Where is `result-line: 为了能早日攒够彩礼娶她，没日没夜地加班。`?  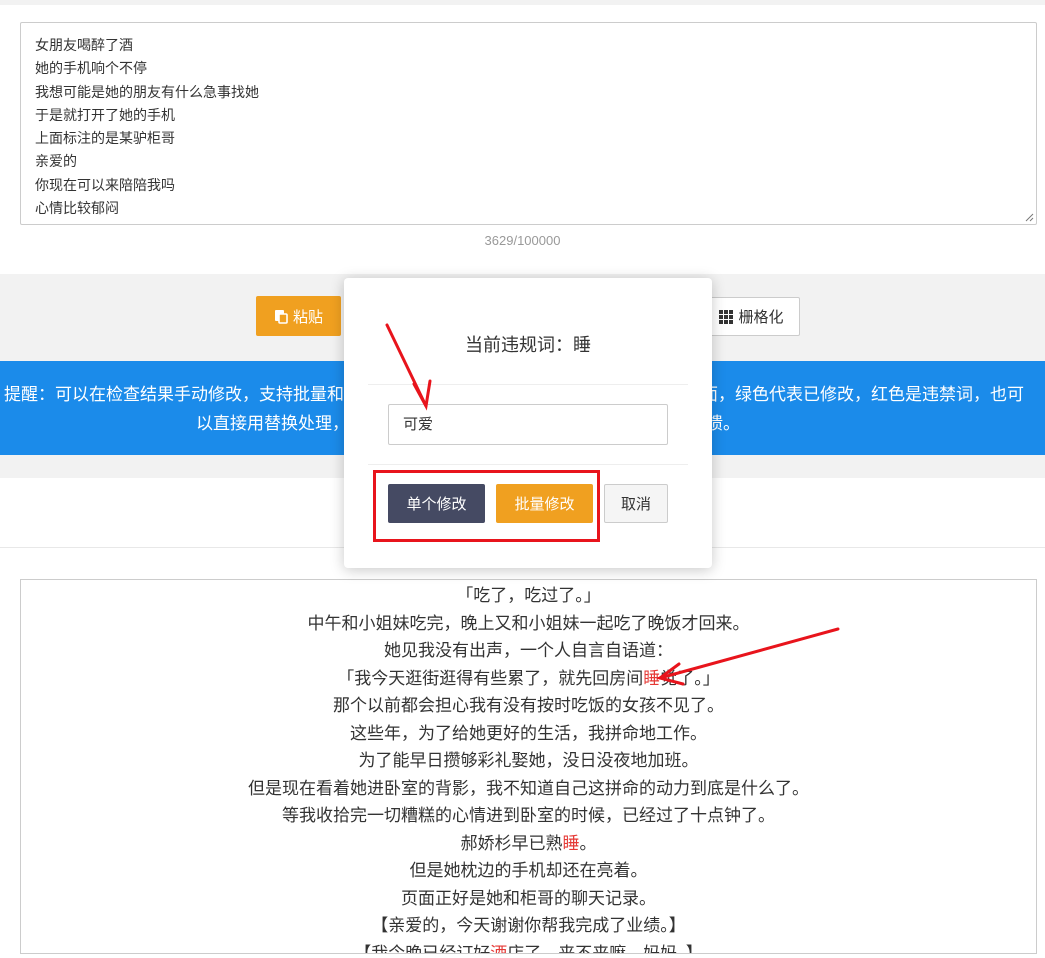
result-line: 为了能早日攒够彩礼娶她，没日没夜地加班。 is located at coordinates (528, 762).